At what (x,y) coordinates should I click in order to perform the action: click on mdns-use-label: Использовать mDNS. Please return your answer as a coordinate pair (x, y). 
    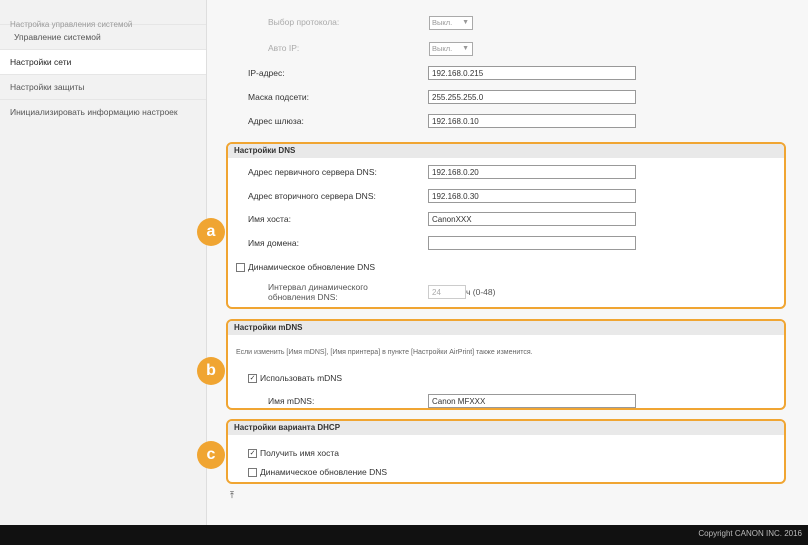
    Looking at the image, I should click on (301, 378).